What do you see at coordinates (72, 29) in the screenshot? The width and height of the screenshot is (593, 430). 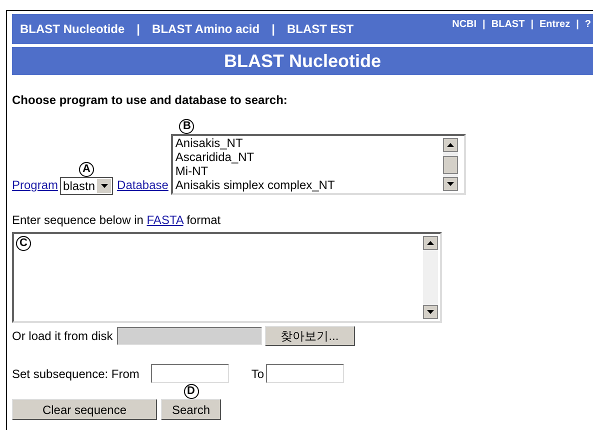 I see `nav-link: BLAST Nucleotide` at bounding box center [72, 29].